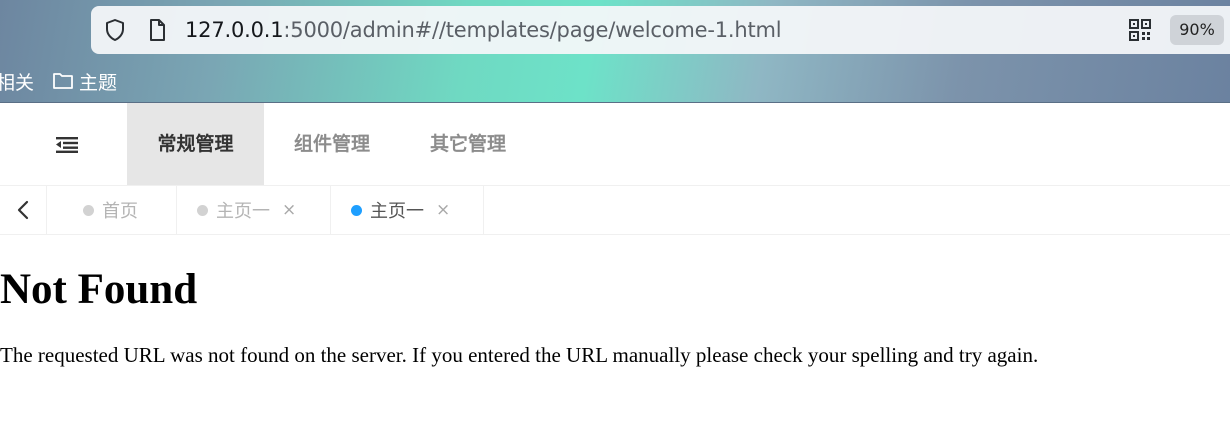  Describe the element at coordinates (468, 144) in the screenshot. I see `nav-tab-other: 其它管理` at that location.